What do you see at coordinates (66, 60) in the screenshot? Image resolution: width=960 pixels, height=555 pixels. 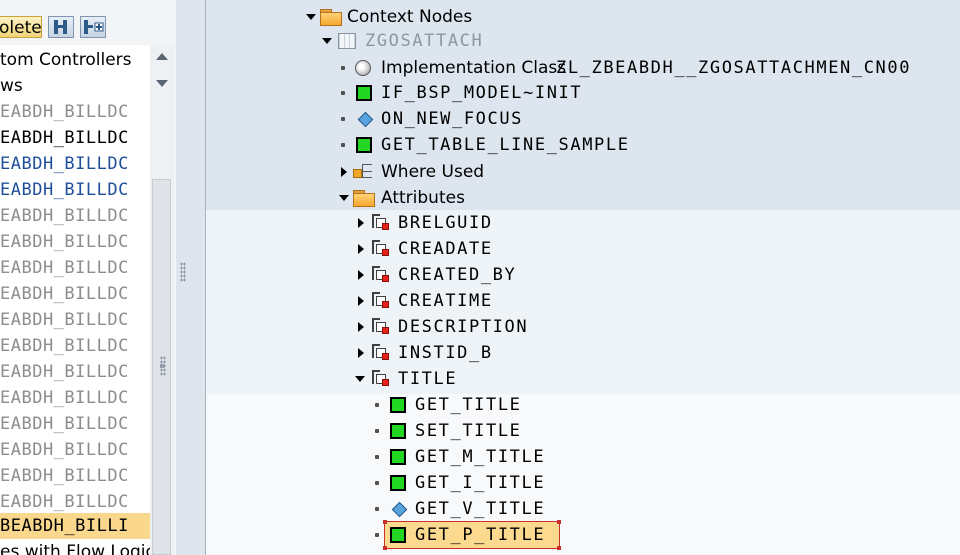 I see `heading-custom-controllers: tom Controllers` at bounding box center [66, 60].